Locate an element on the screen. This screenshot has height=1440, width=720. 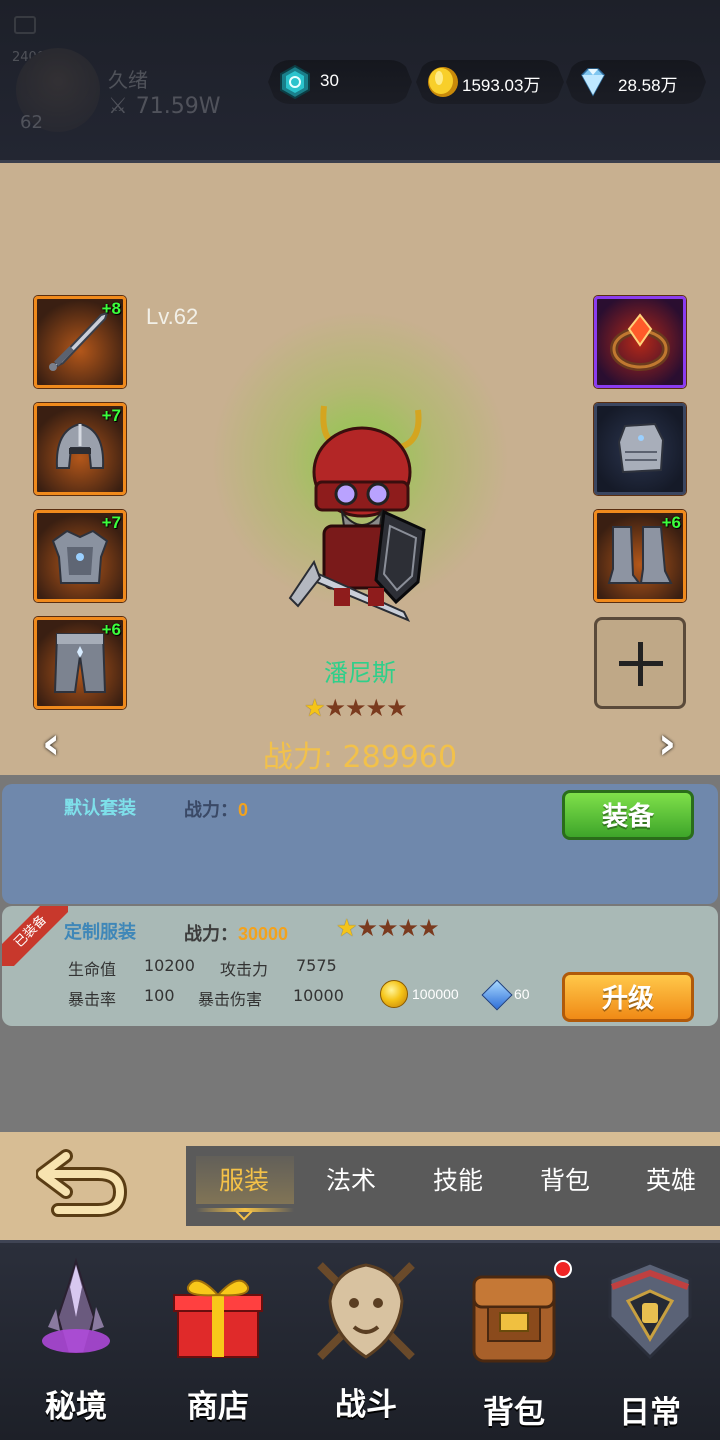
tab-zone: 服装 法术 技能 背包 英雄 is located at coordinates (360, 1186).